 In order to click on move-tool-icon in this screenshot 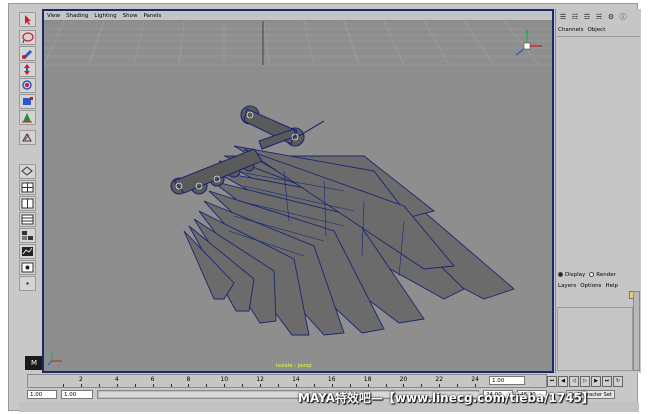, I will do `click(27, 69)`.